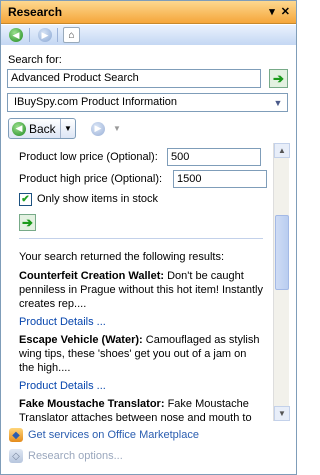 The image size is (320, 475). I want to click on in-stock-label: Only show items in stock, so click(98, 199).